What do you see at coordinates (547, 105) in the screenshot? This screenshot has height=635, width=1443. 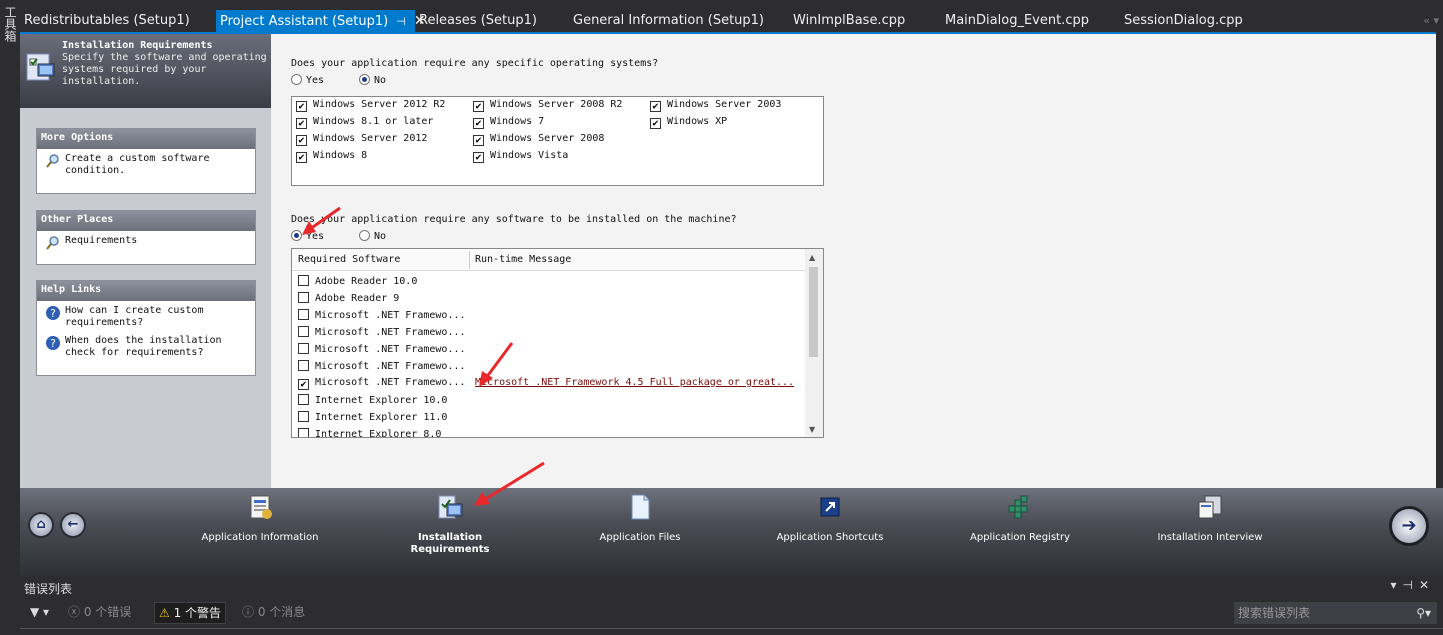 I see `os-checkbox: ✔ Windows Server 2008 R2` at bounding box center [547, 105].